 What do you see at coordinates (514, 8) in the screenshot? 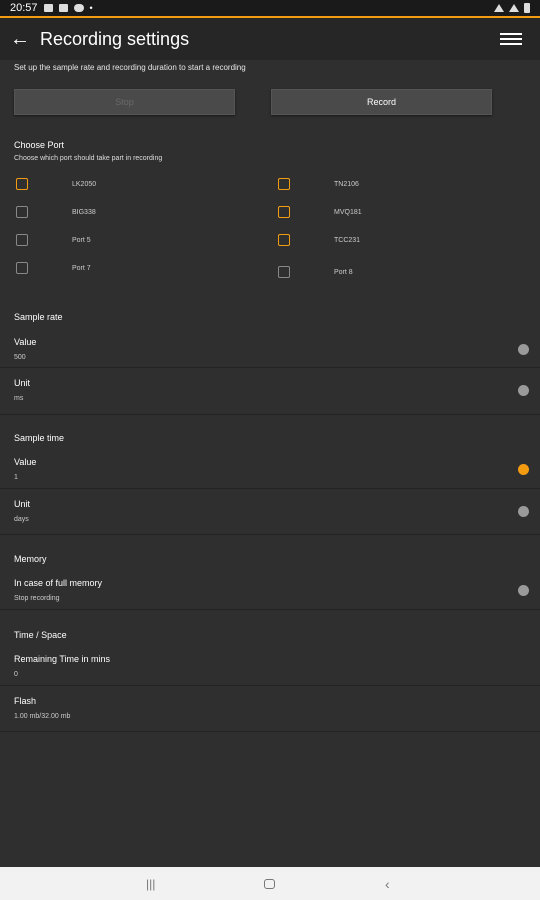
I see `signal-icon` at bounding box center [514, 8].